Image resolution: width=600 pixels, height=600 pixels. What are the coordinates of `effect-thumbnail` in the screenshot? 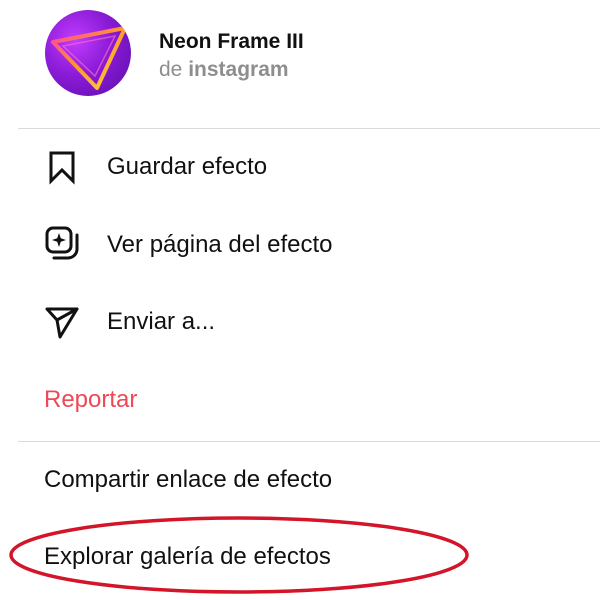 It's located at (88, 53).